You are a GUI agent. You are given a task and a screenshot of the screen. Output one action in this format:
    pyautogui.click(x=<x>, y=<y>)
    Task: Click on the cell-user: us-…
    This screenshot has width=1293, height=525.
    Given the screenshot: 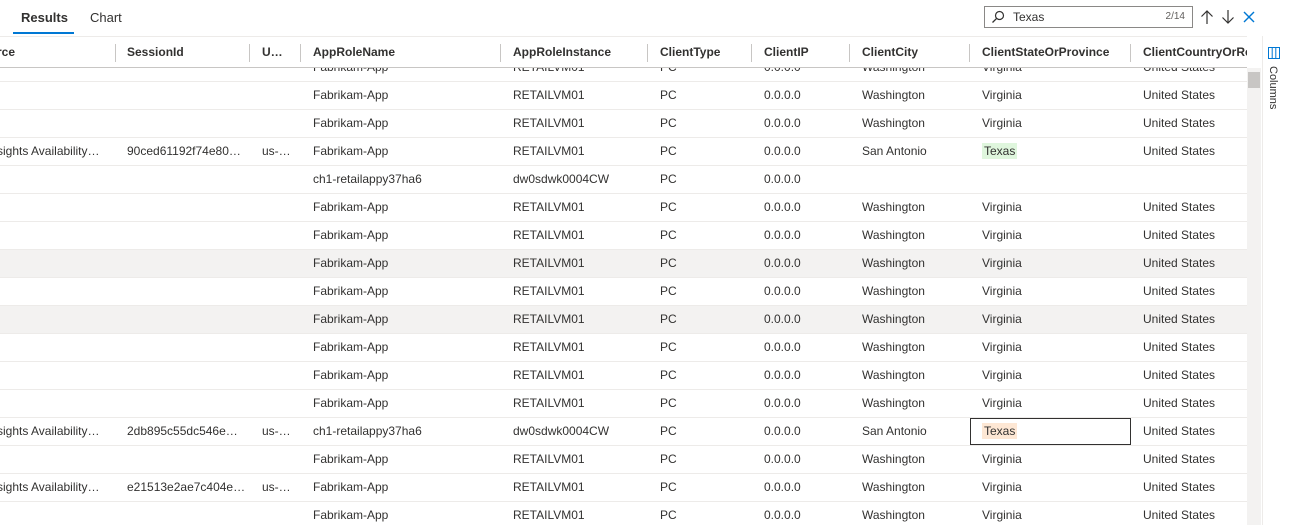 What is the action you would take?
    pyautogui.click(x=279, y=152)
    